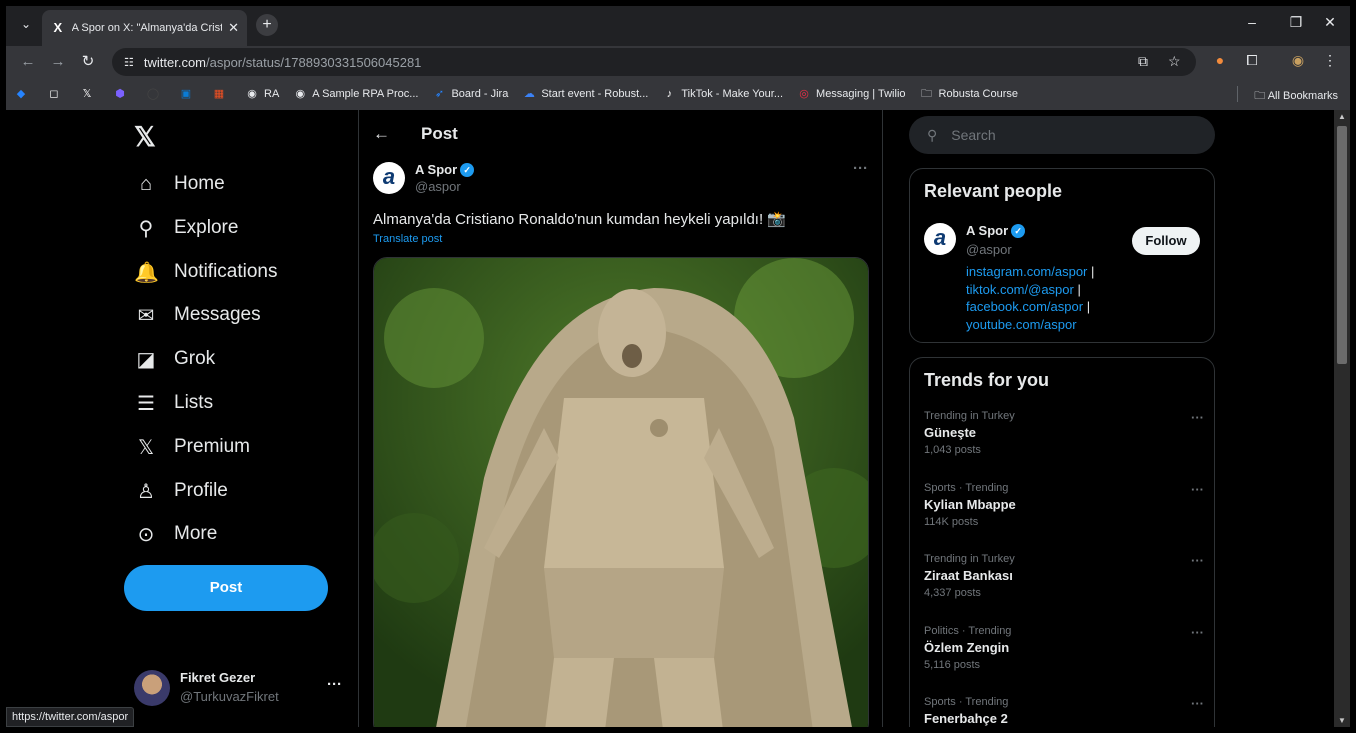 The height and width of the screenshot is (733, 1356). I want to click on translate-post-link: Translate post, so click(407, 239).